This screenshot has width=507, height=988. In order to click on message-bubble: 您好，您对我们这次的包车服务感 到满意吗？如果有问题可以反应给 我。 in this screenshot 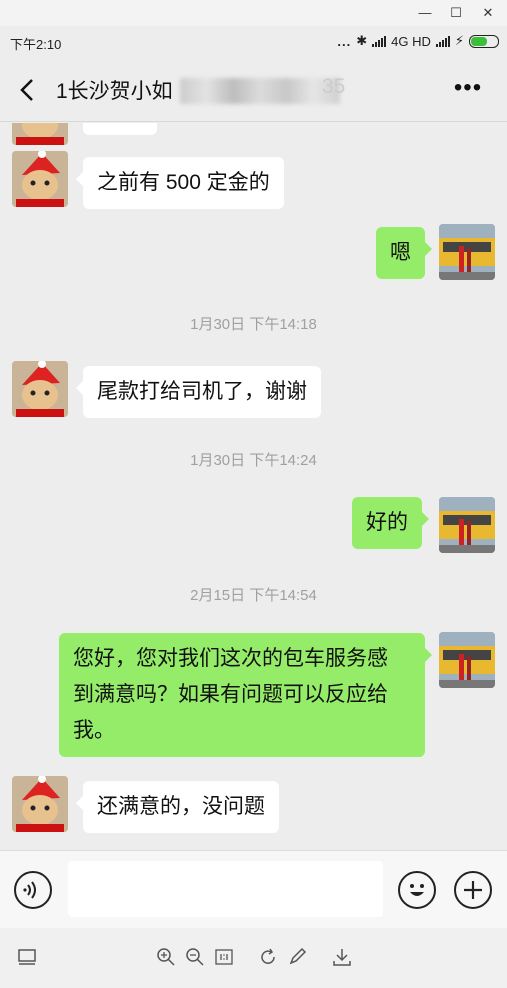, I will do `click(245, 695)`.